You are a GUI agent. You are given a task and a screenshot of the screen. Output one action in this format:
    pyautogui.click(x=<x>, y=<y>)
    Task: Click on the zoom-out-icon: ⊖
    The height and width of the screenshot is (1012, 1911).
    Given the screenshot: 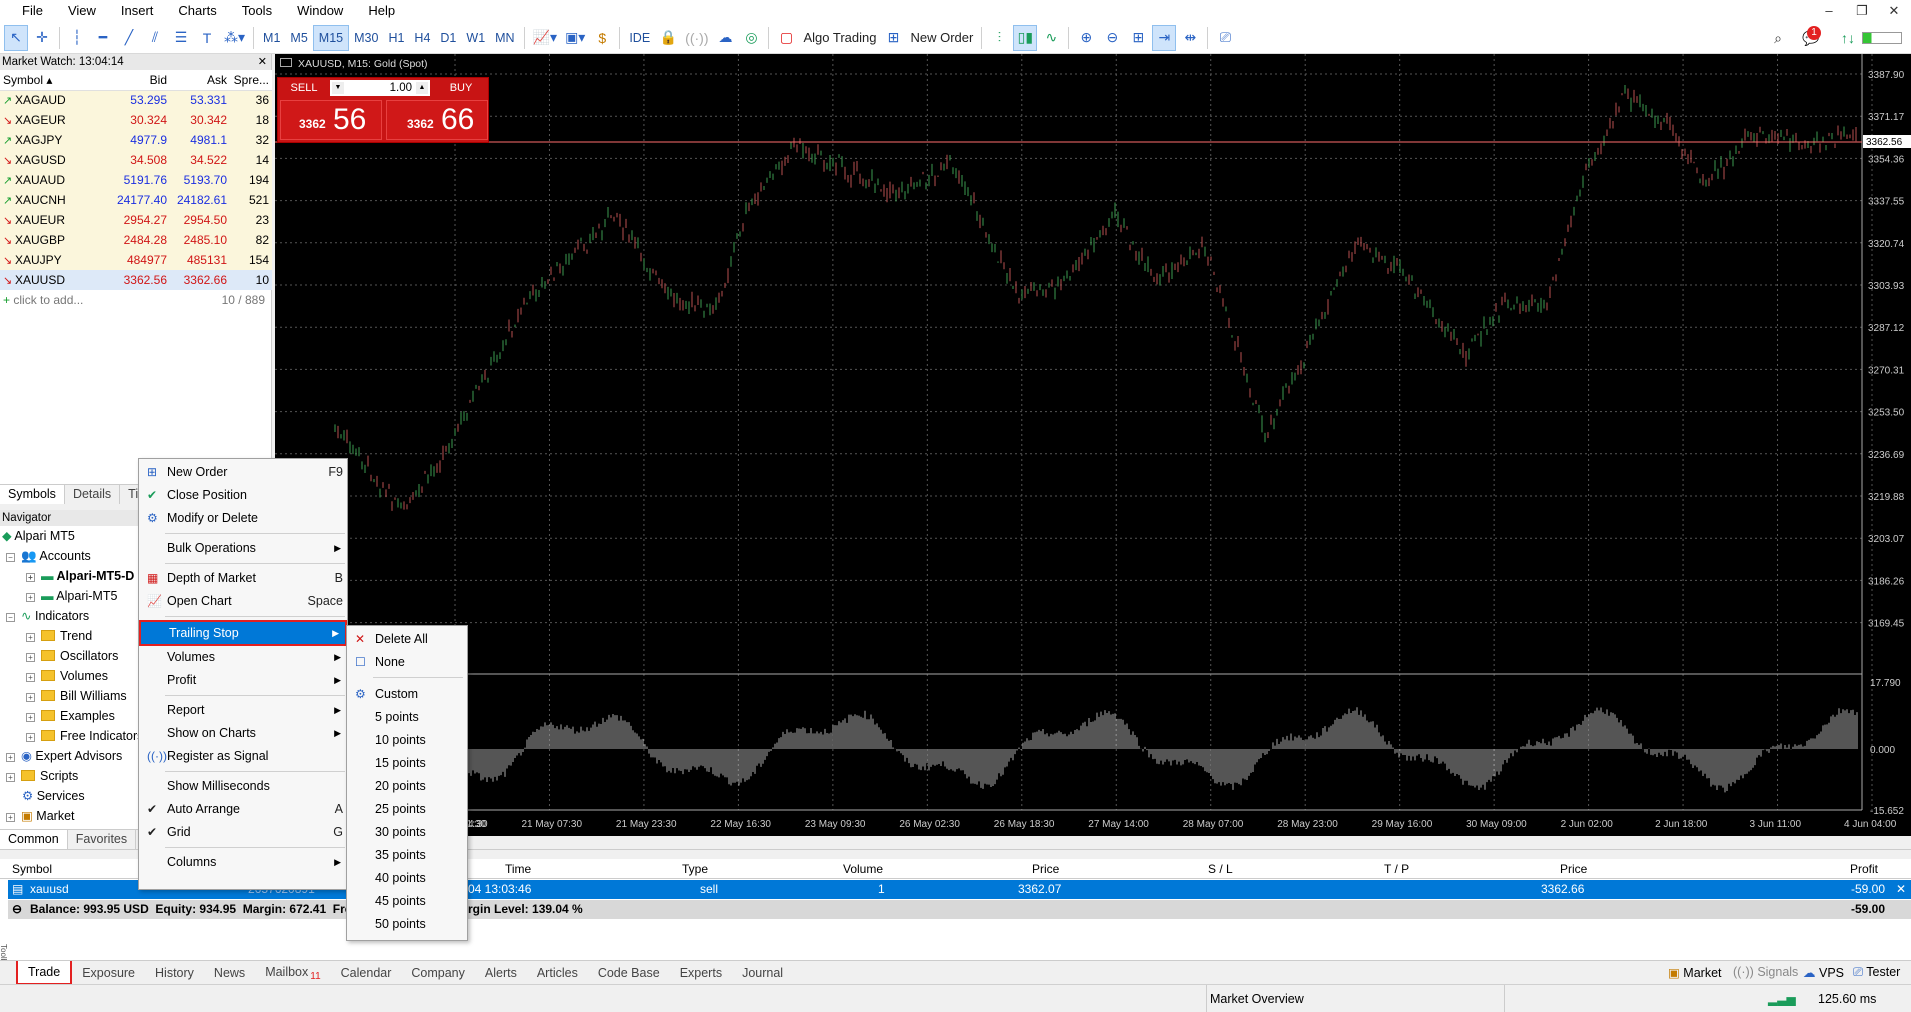 What is the action you would take?
    pyautogui.click(x=1112, y=38)
    